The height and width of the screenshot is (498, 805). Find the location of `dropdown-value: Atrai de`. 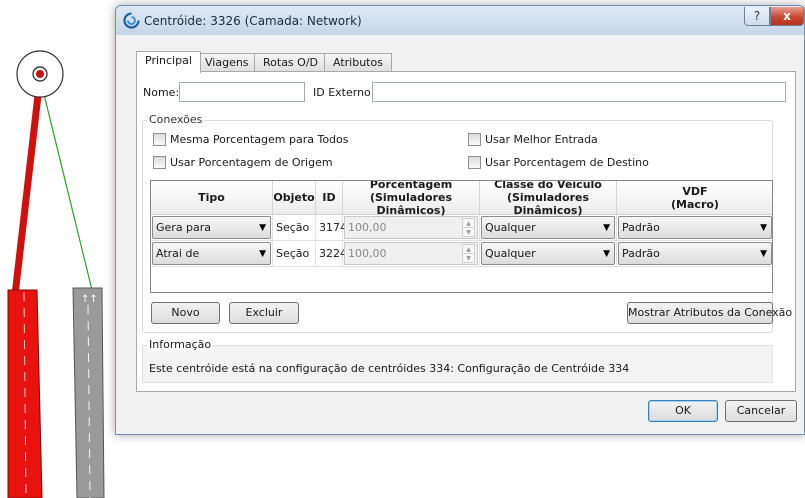

dropdown-value: Atrai de is located at coordinates (178, 253).